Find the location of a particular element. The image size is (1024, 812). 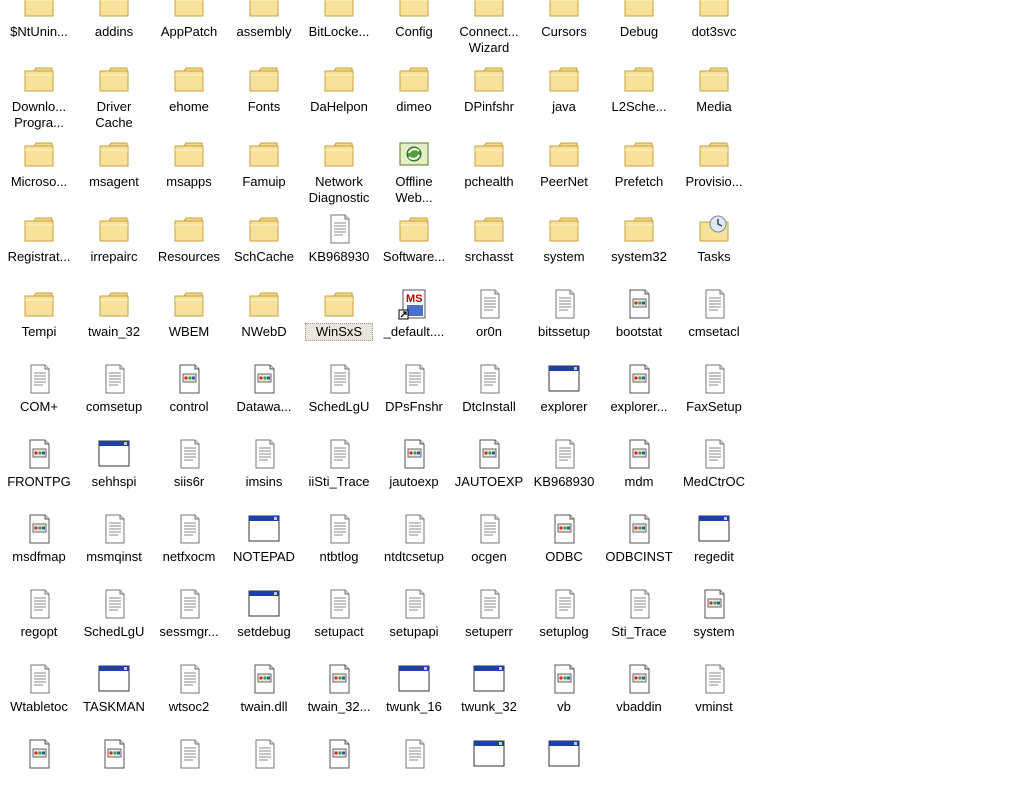

file-item: jautoexp is located at coordinates (413, 474).